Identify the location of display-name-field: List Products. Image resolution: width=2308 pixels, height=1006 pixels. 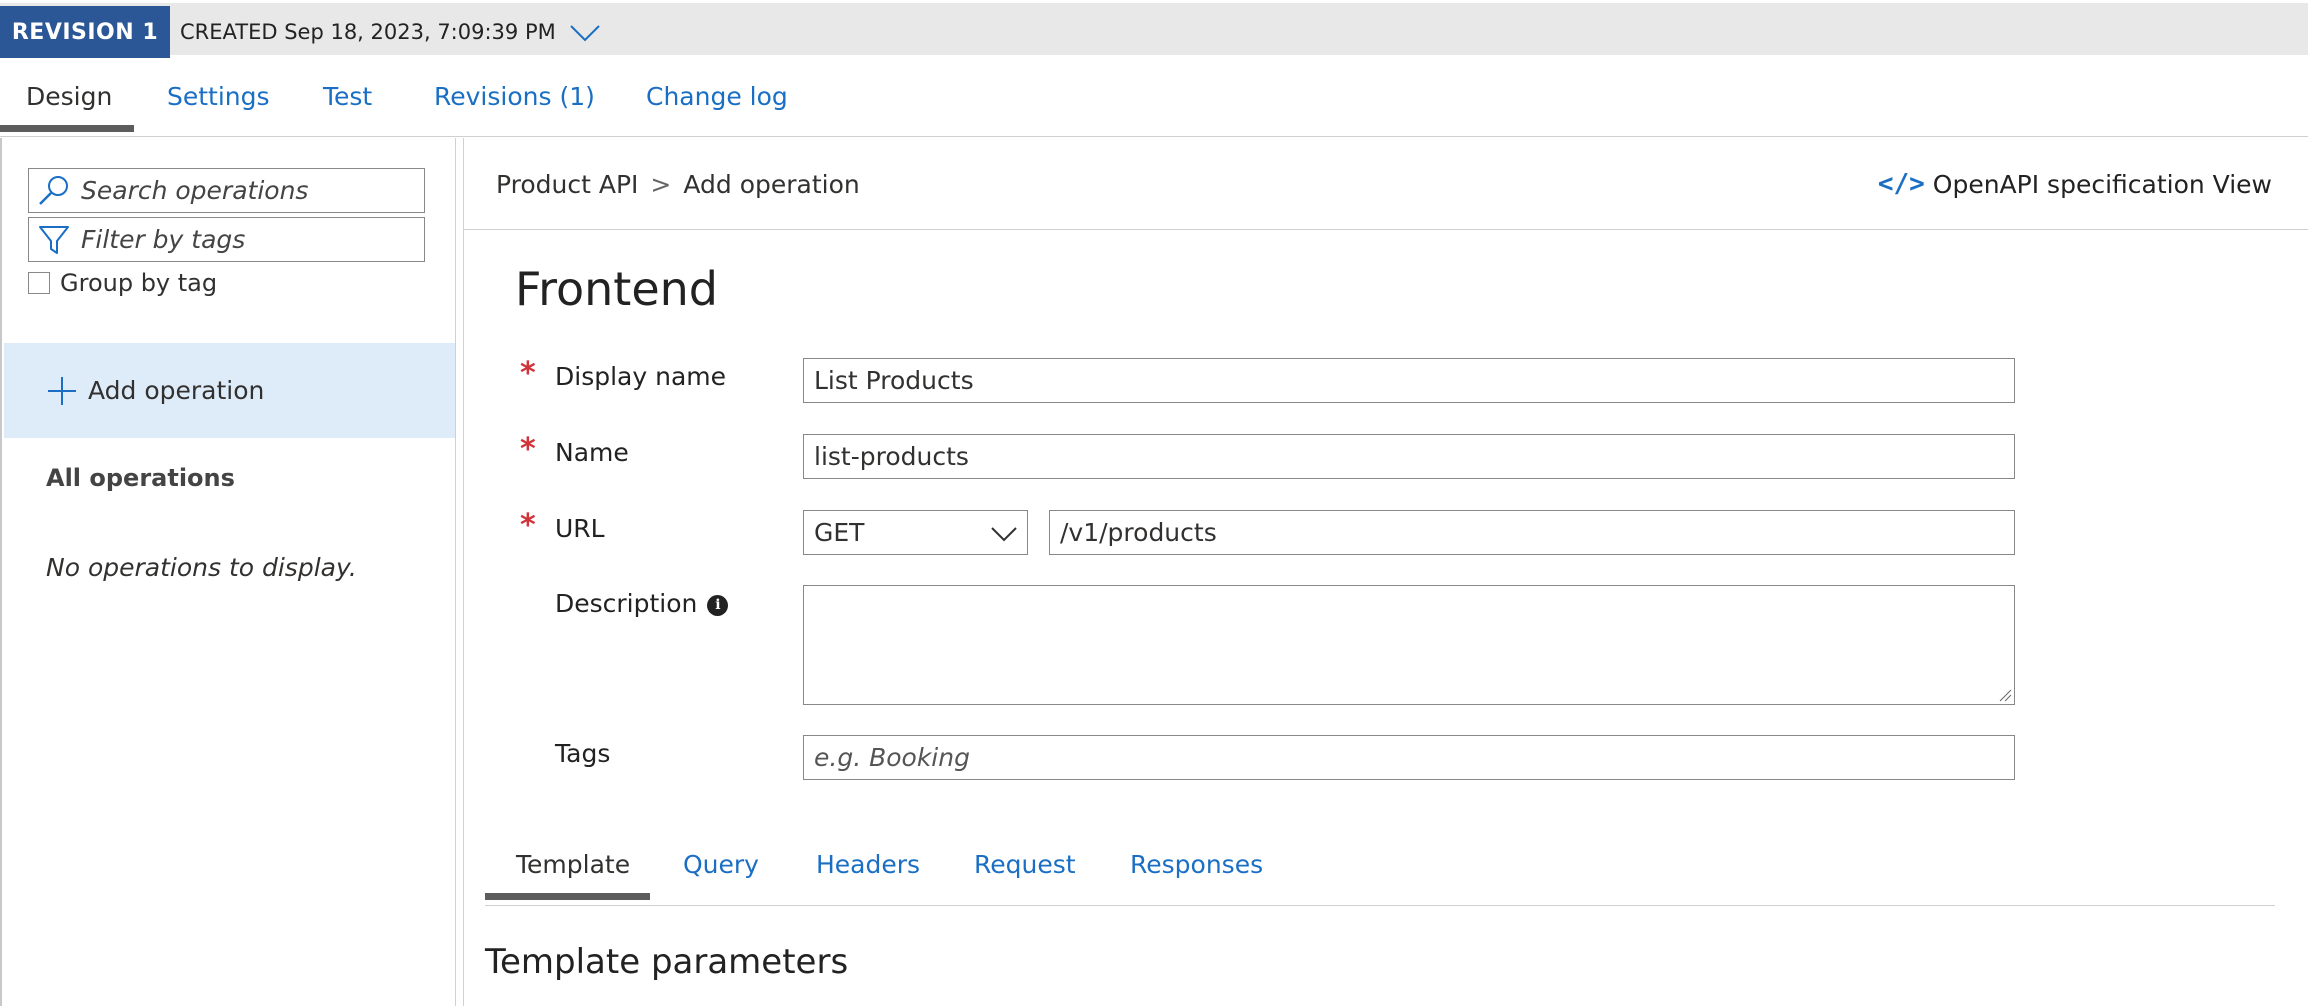
(1409, 380).